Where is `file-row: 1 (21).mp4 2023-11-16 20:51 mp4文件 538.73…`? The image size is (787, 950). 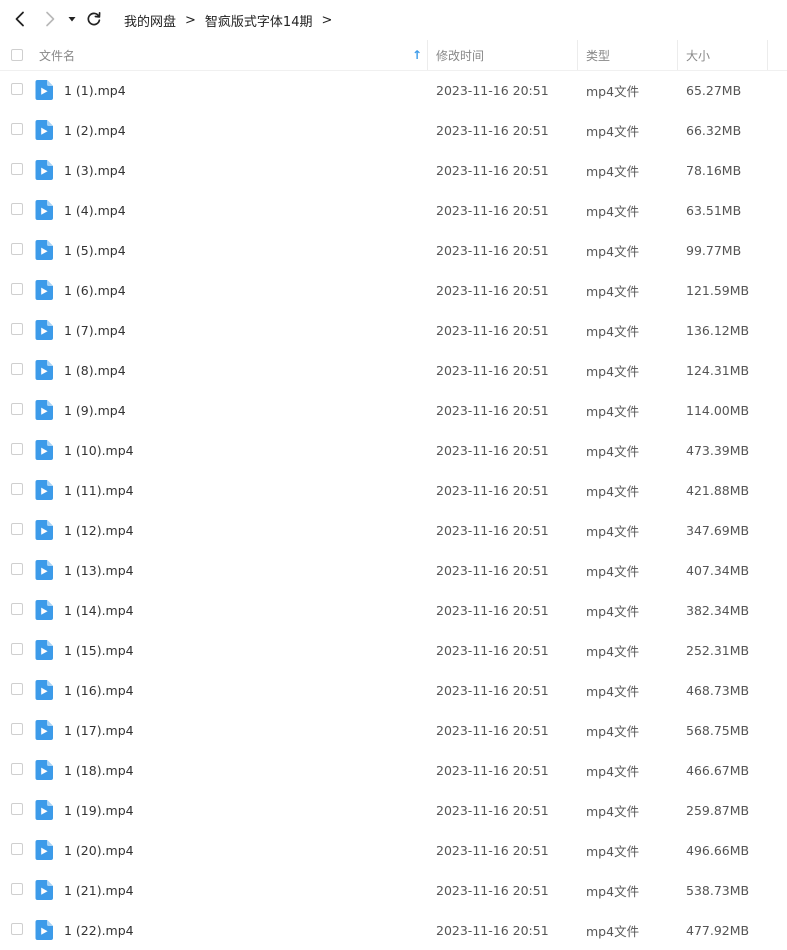
file-row: 1 (21).mp4 2023-11-16 20:51 mp4文件 538.73… is located at coordinates (393, 890).